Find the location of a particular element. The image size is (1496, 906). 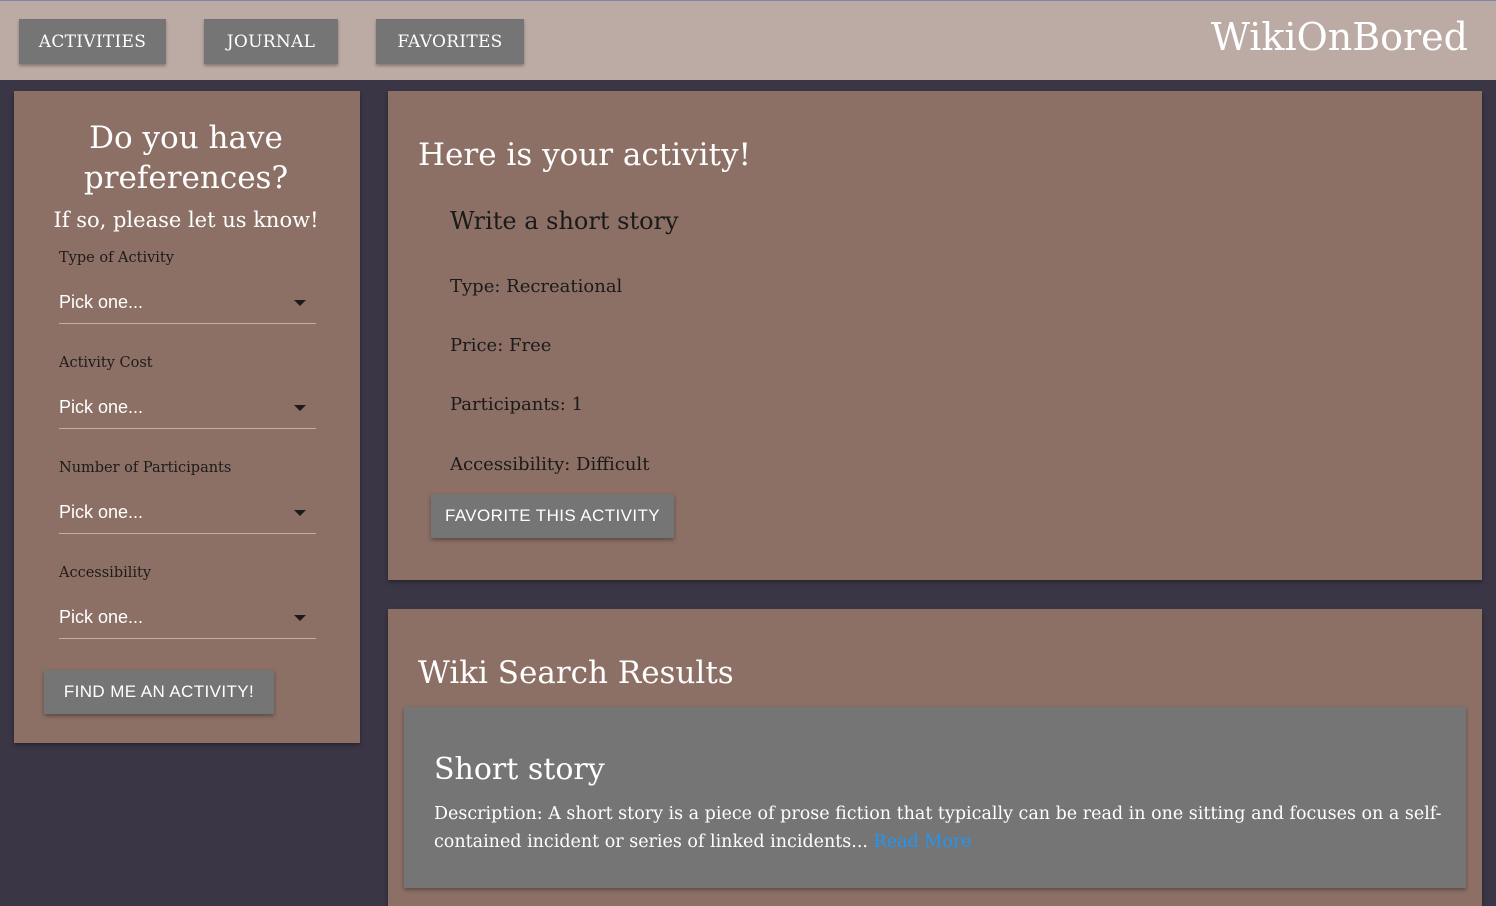

wiki-result-title: Short story is located at coordinates (519, 769).